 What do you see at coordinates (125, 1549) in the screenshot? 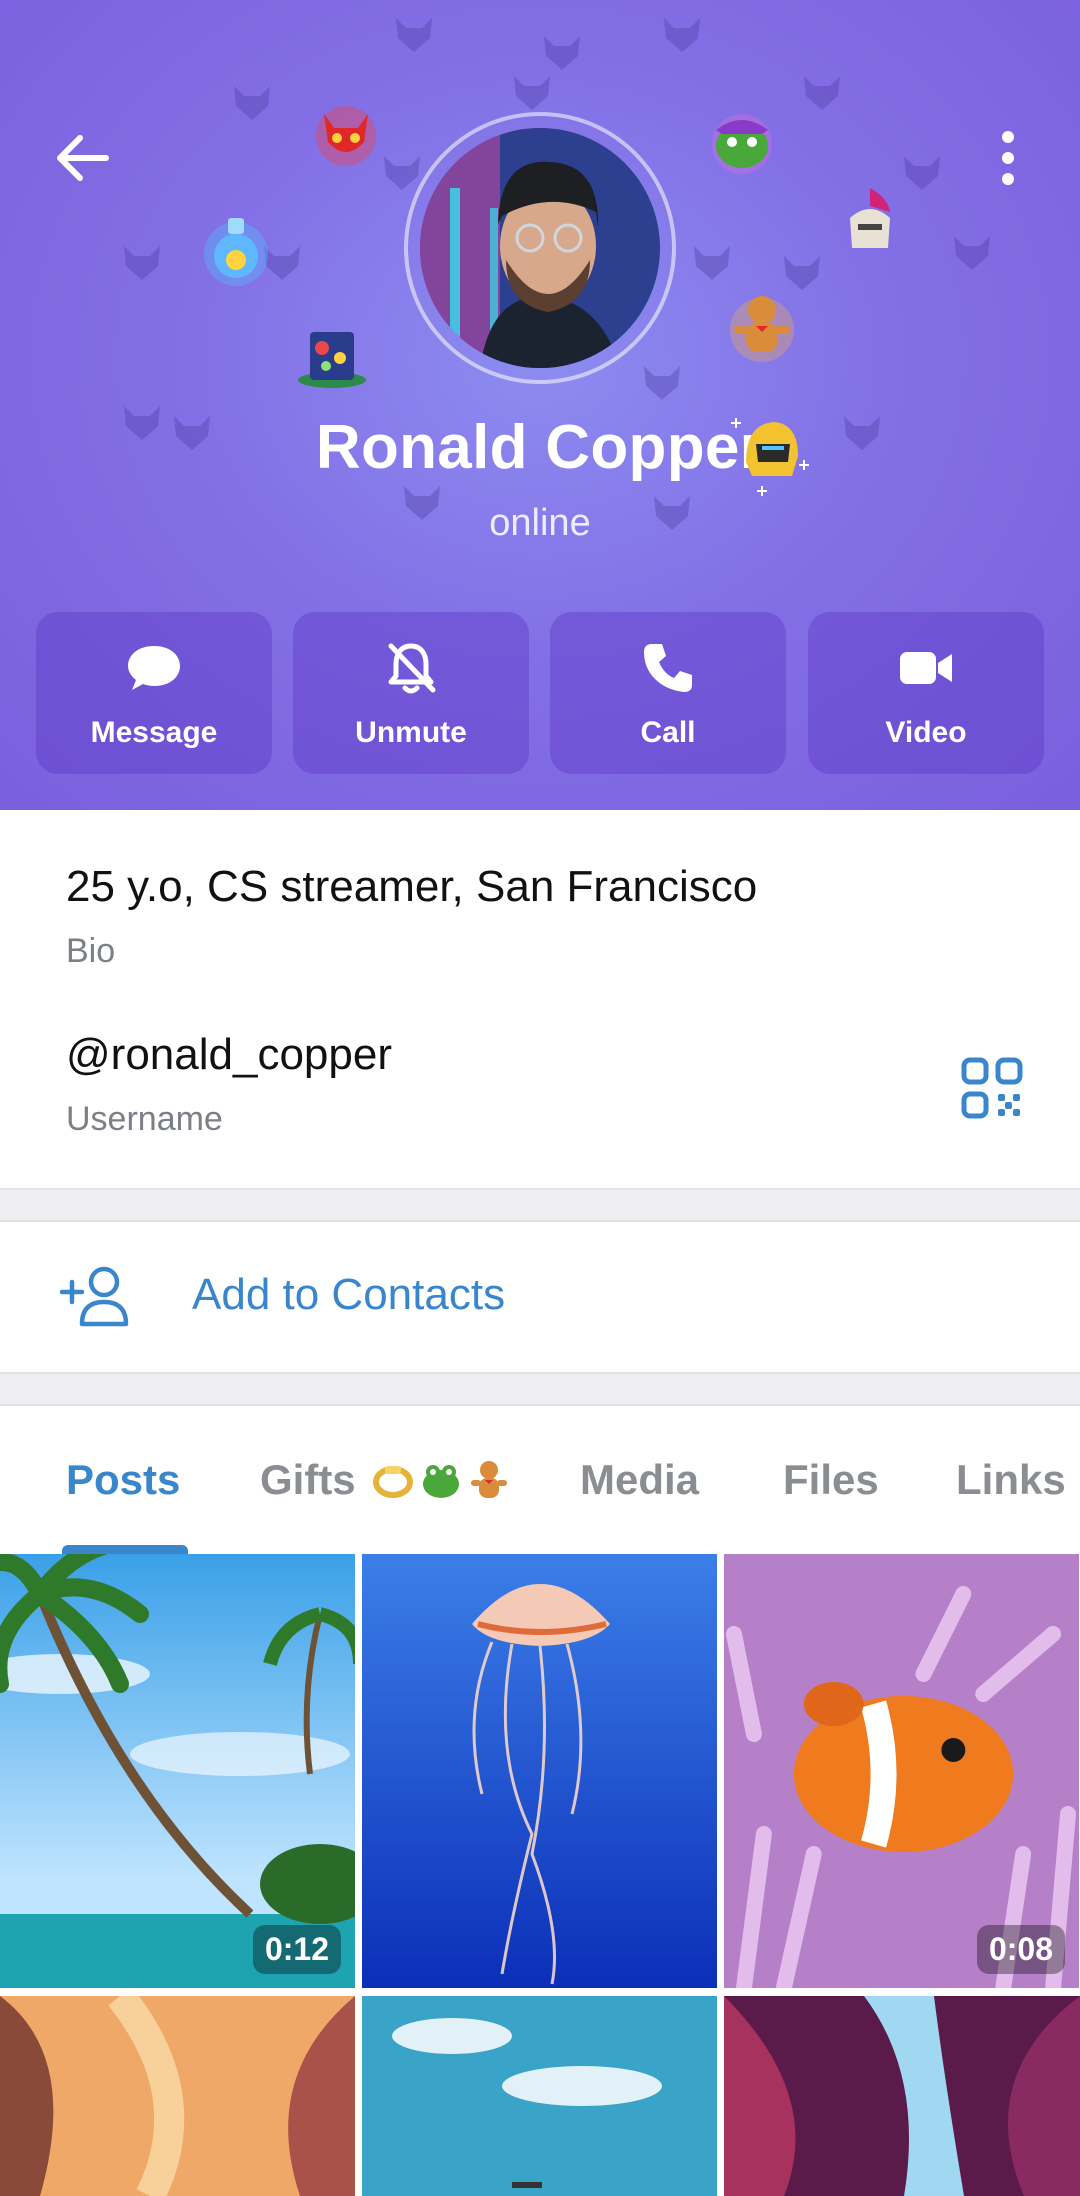
I see `active-tab-indicator` at bounding box center [125, 1549].